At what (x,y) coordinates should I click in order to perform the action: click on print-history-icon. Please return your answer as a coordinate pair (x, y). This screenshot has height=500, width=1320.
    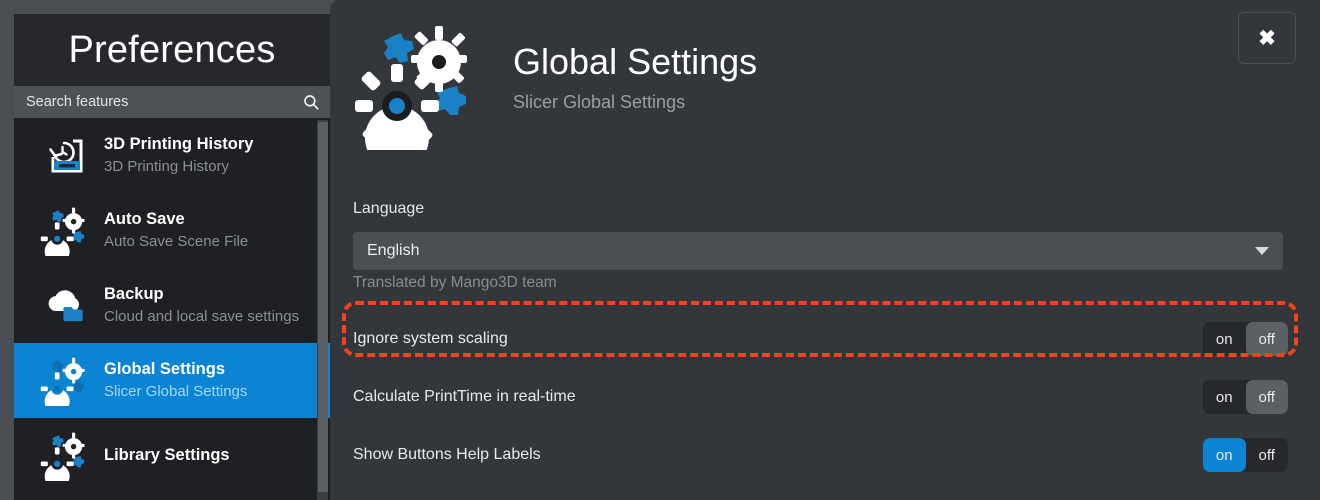
    Looking at the image, I should click on (72, 156).